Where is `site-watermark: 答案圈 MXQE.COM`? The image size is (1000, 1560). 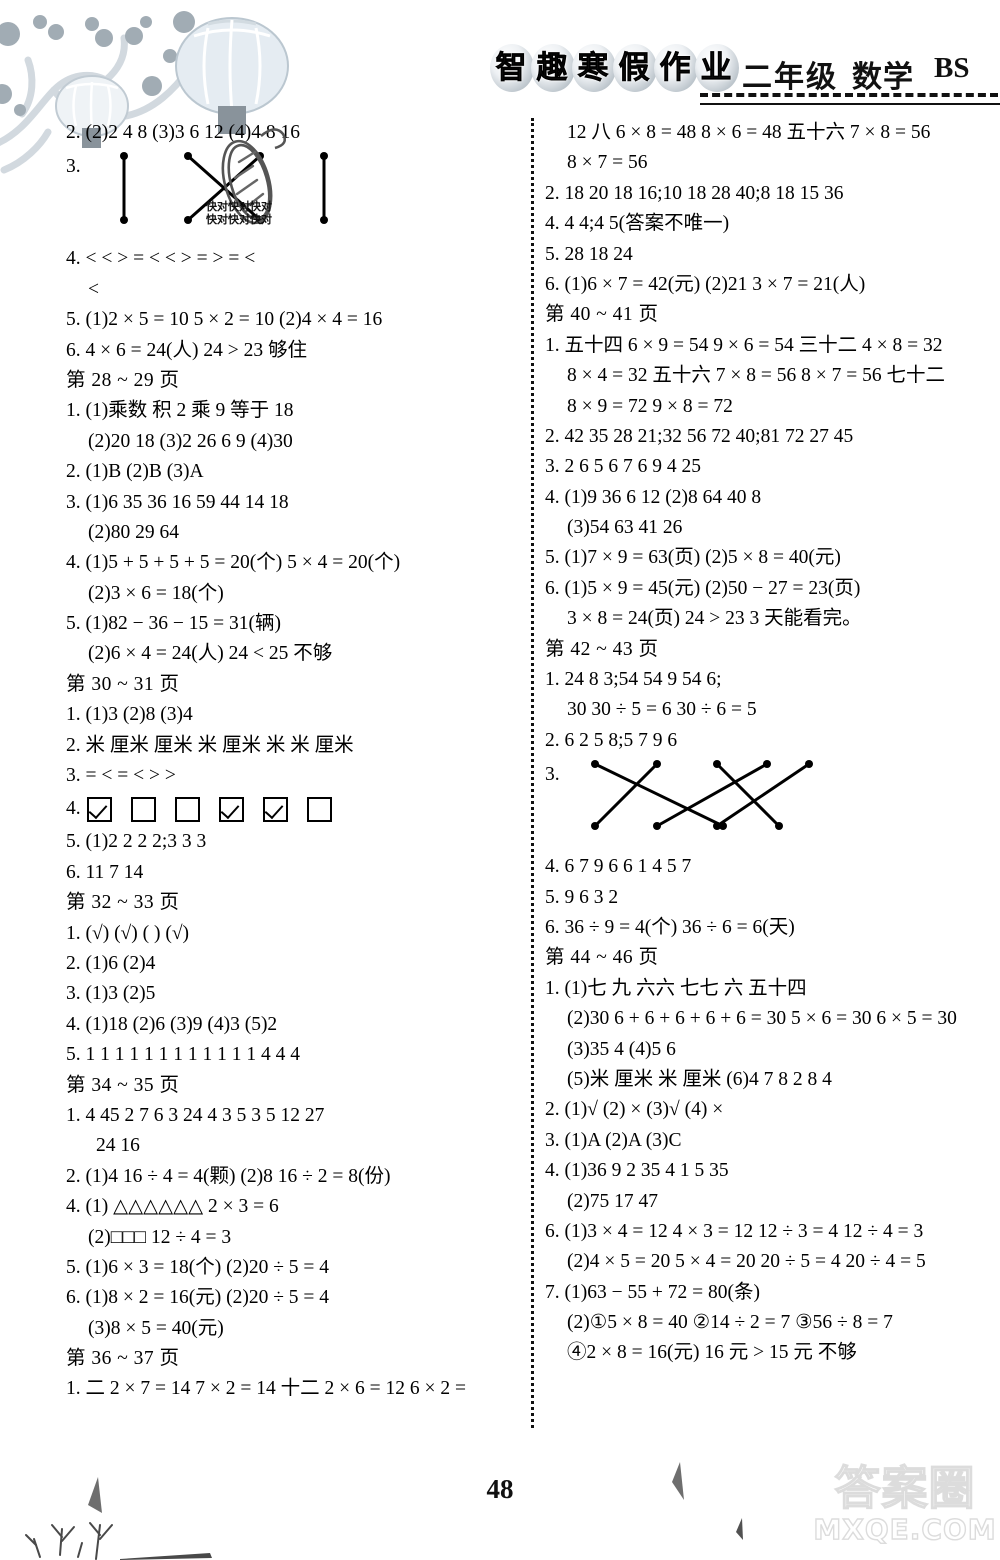 site-watermark: 答案圈 MXQE.COM is located at coordinates (905, 1509).